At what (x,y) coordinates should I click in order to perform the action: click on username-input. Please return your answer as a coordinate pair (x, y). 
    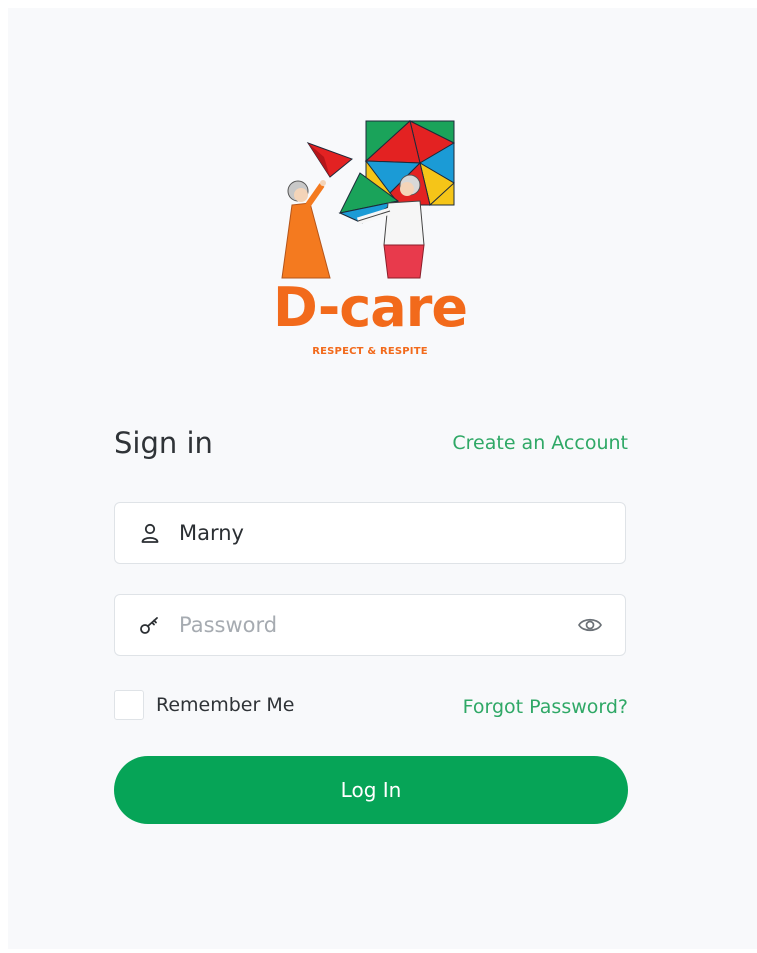
    Looking at the image, I should click on (369, 533).